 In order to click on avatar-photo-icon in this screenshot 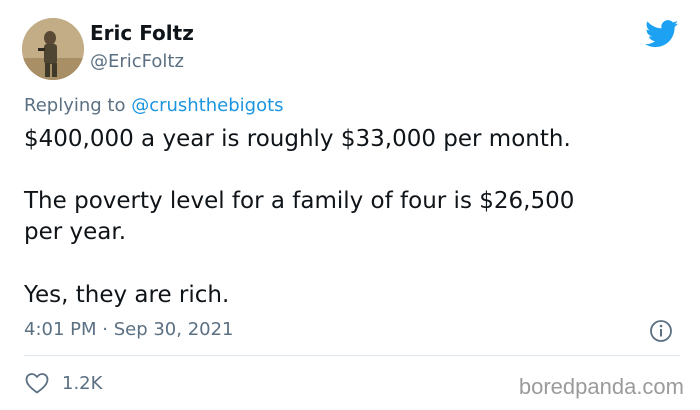, I will do `click(53, 49)`.